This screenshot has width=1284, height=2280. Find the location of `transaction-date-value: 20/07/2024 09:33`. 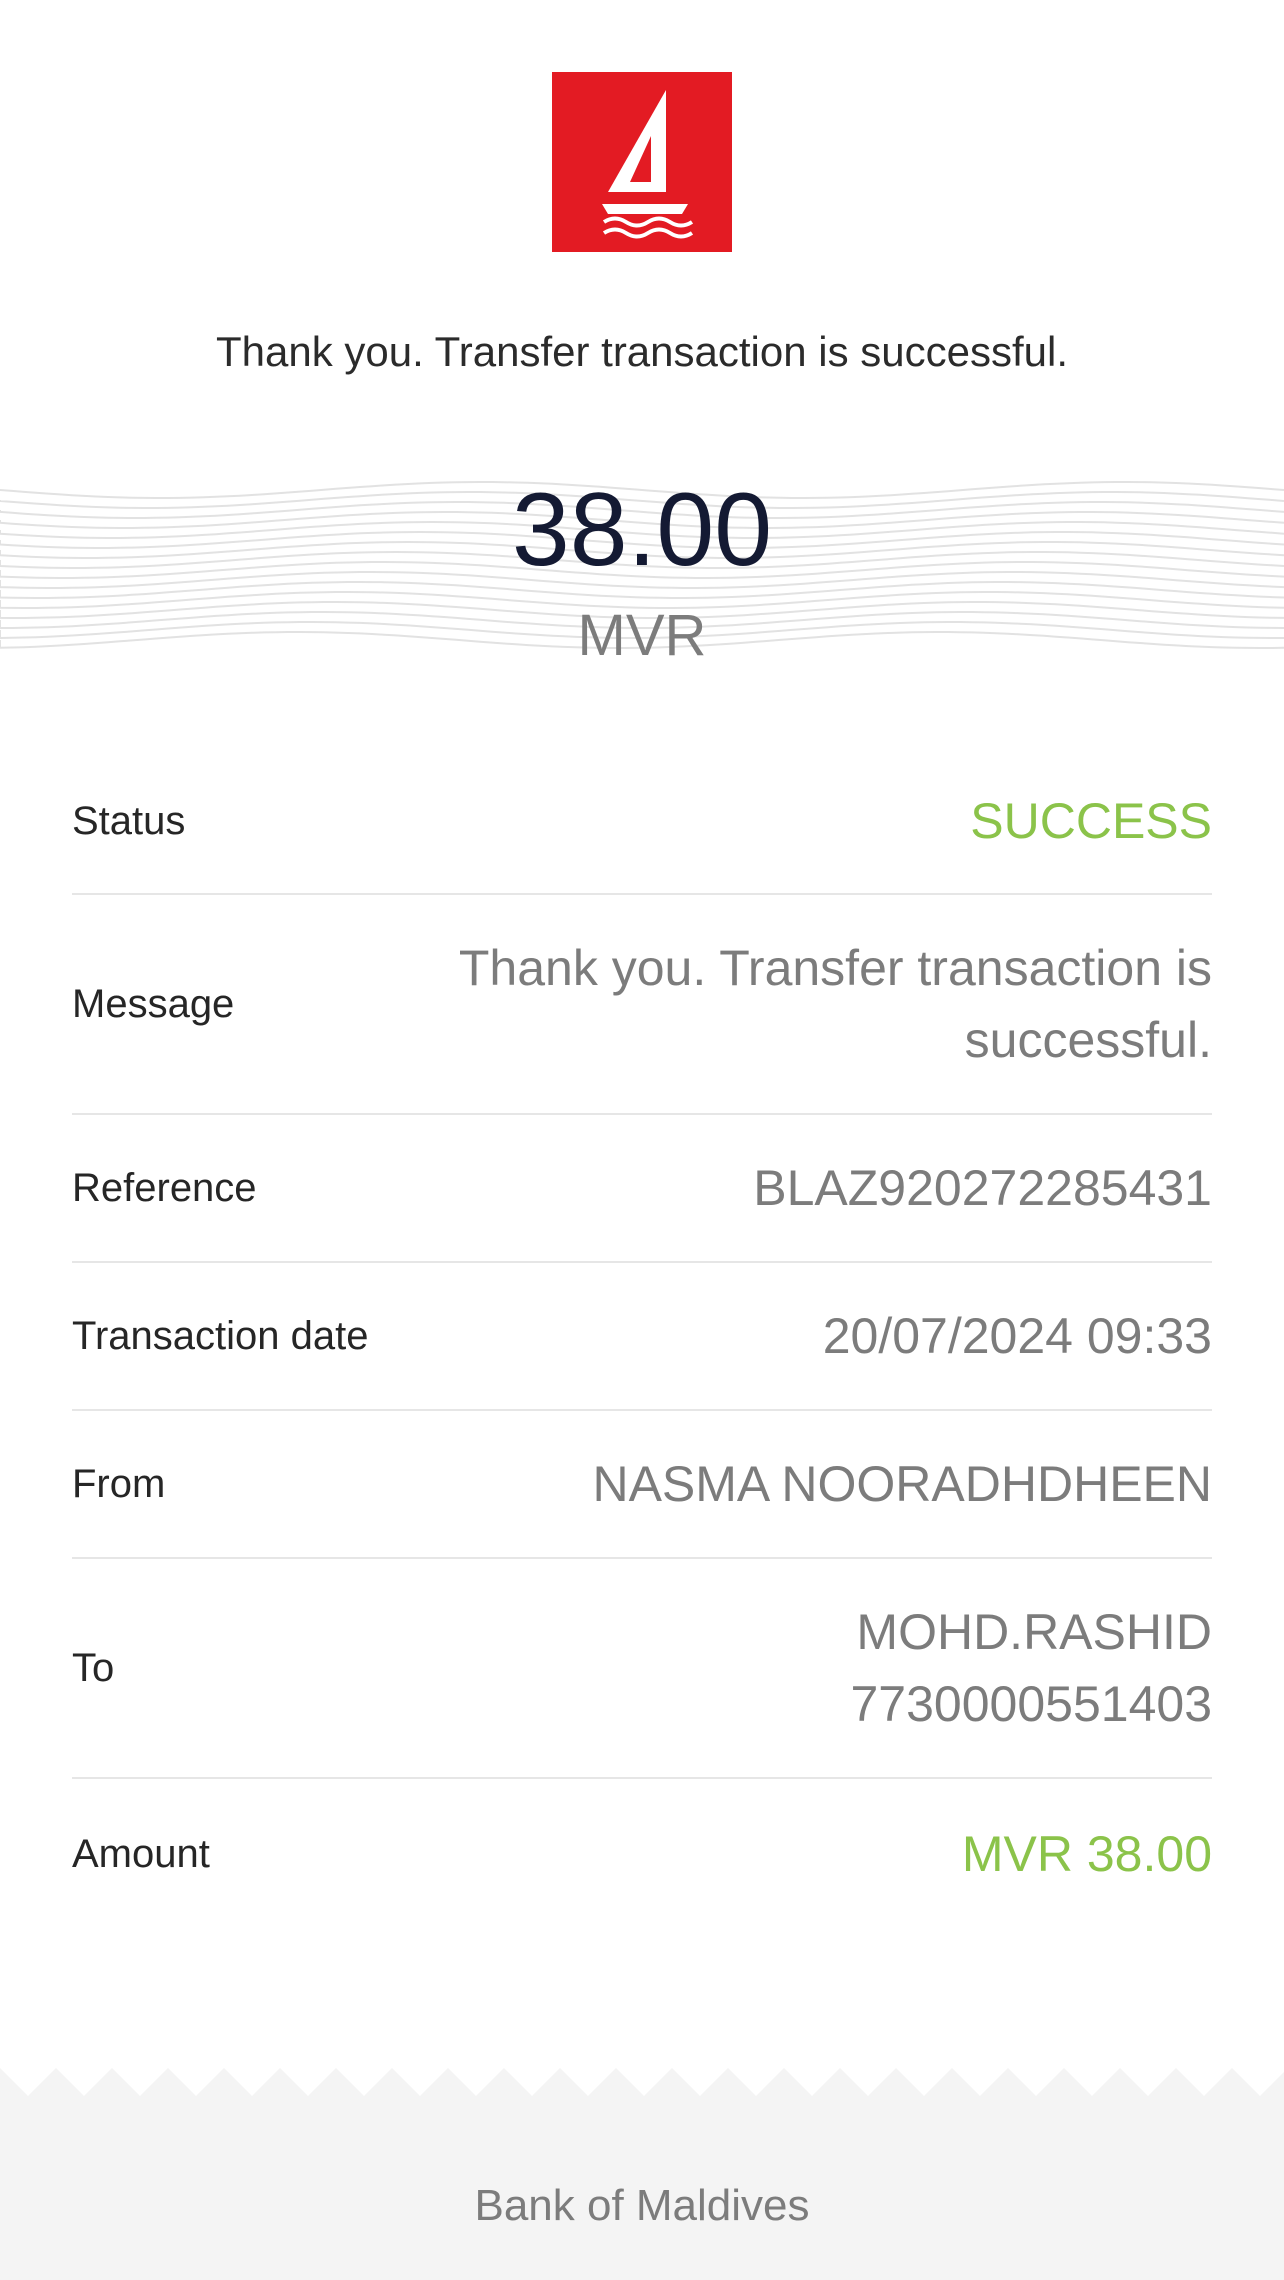

transaction-date-value: 20/07/2024 09:33 is located at coordinates (1017, 1336).